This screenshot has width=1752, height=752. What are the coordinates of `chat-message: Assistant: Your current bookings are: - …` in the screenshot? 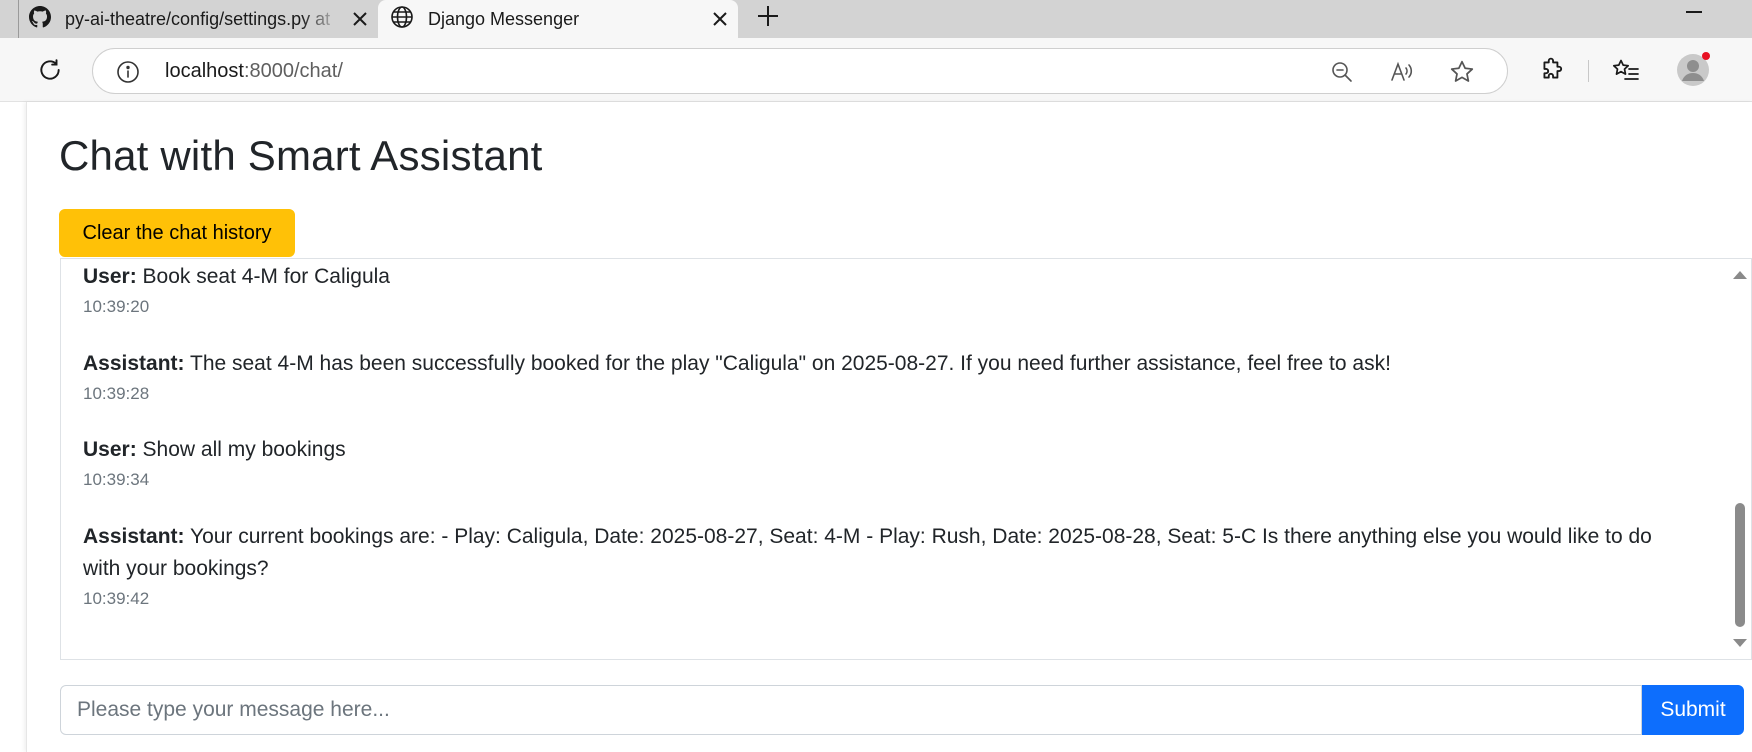 It's located at (888, 565).